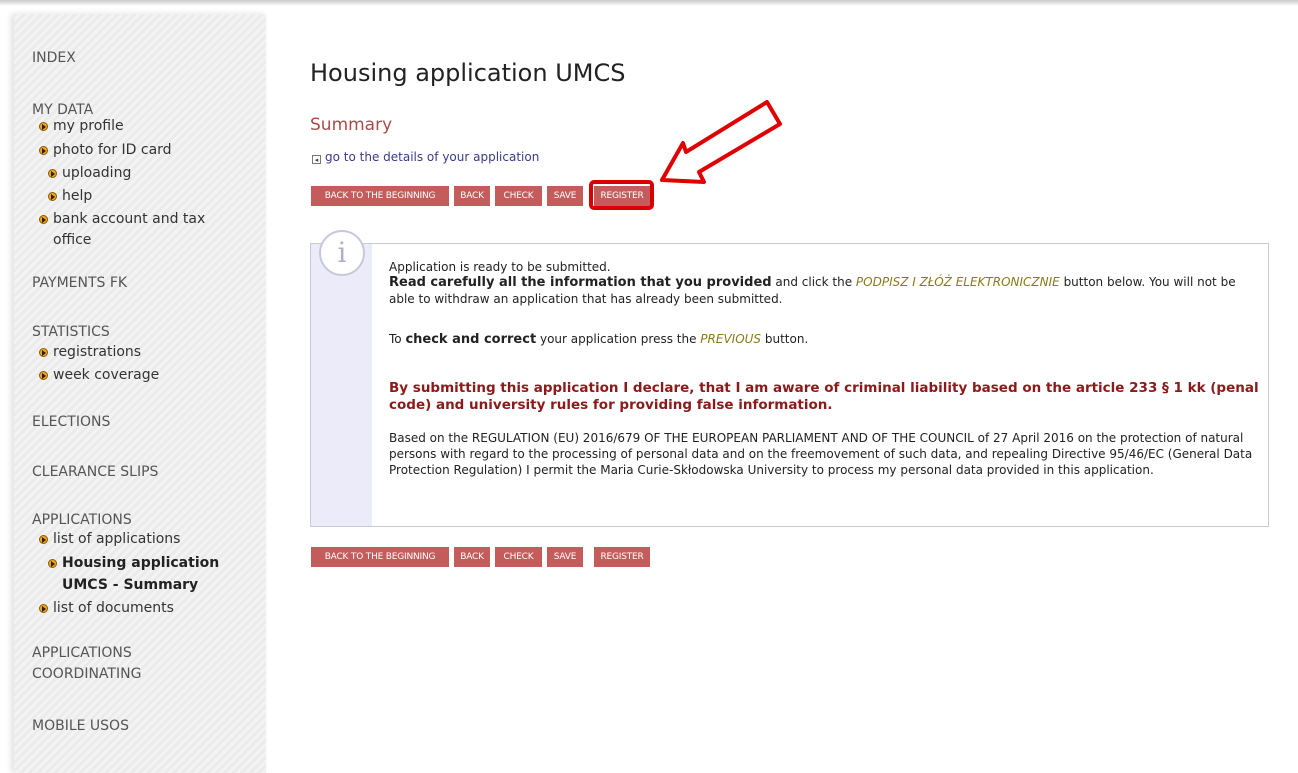  What do you see at coordinates (82, 653) in the screenshot?
I see `menu-applications-coordinating: APPLICATIONS` at bounding box center [82, 653].